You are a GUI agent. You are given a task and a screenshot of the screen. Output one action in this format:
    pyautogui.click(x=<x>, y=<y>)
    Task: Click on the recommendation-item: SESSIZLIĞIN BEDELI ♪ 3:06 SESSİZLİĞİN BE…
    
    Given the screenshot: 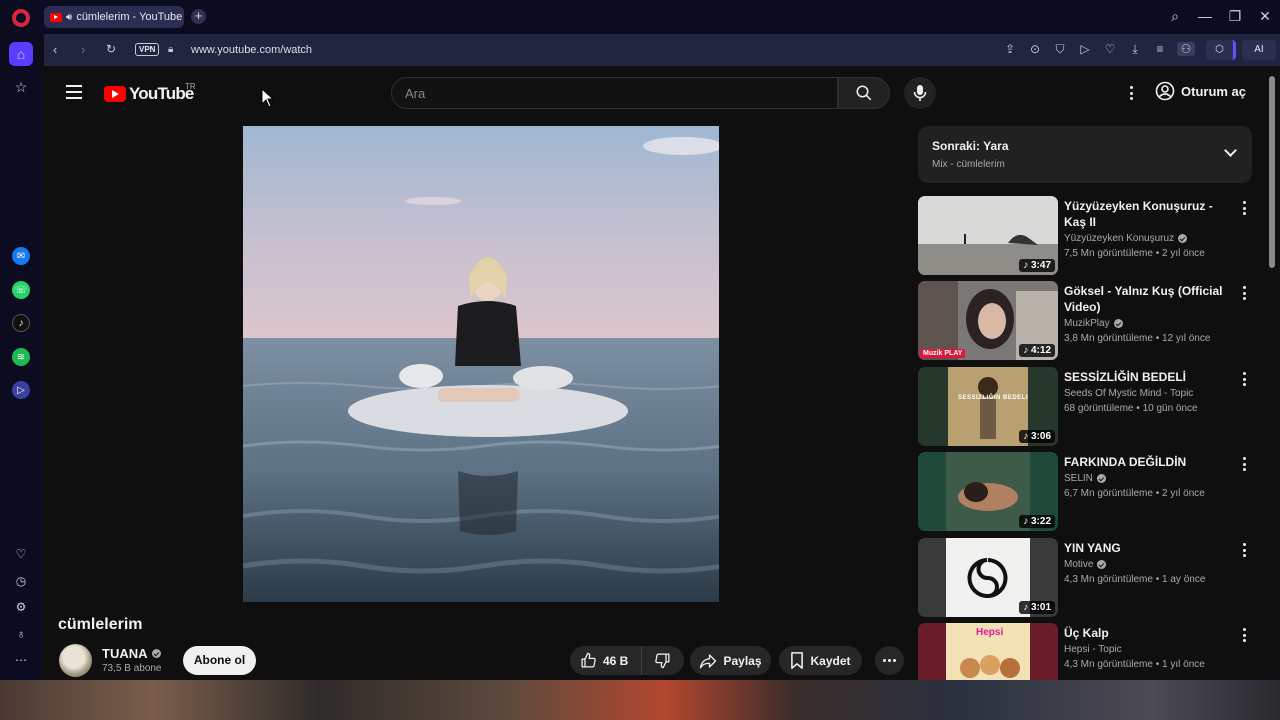 What is the action you would take?
    pyautogui.click(x=1085, y=407)
    